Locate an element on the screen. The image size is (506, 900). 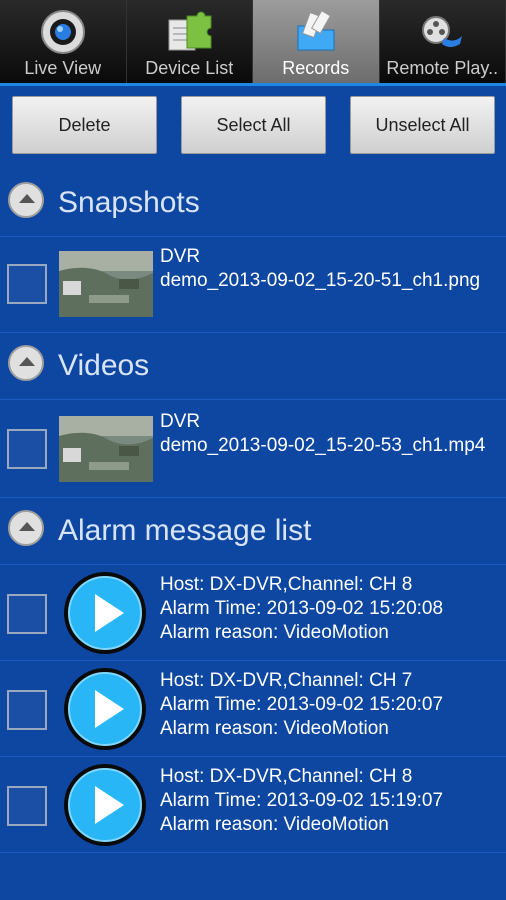
file-title: demo_2013-09-02_15-20-53_ch1.mp4 is located at coordinates (323, 445).